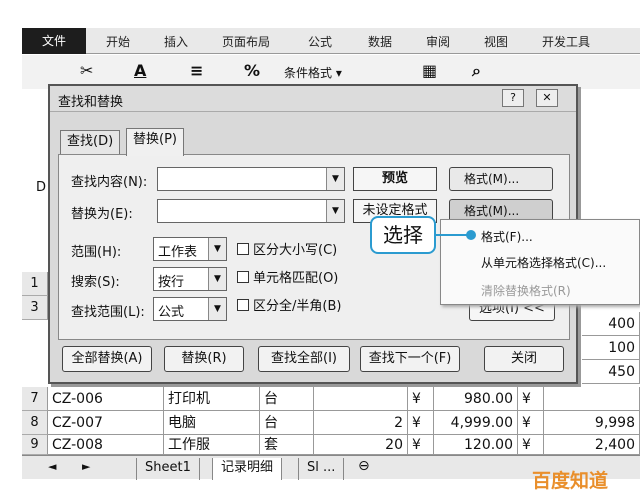  Describe the element at coordinates (513, 98) in the screenshot. I see `help-button: ?` at that location.